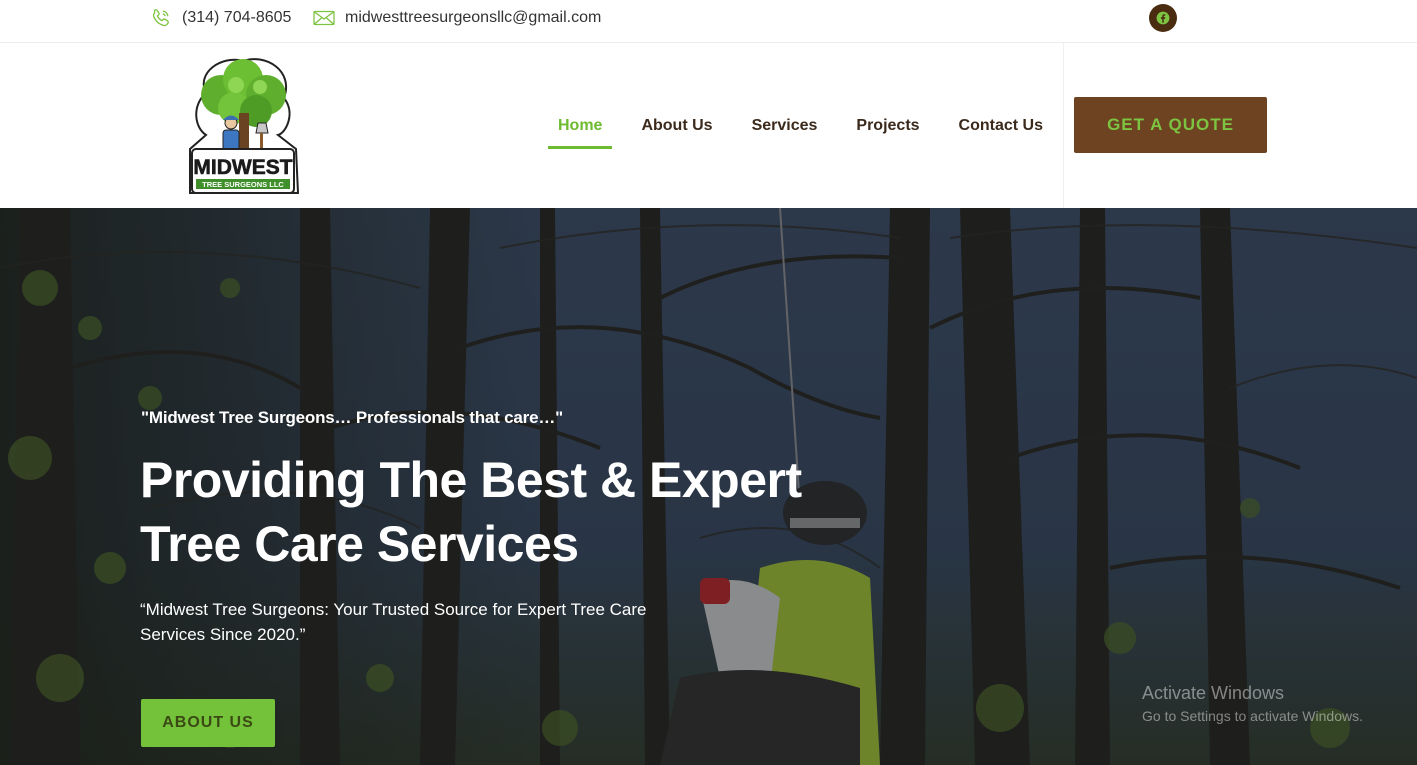 The height and width of the screenshot is (765, 1417). I want to click on nav-home: Home, so click(580, 133).